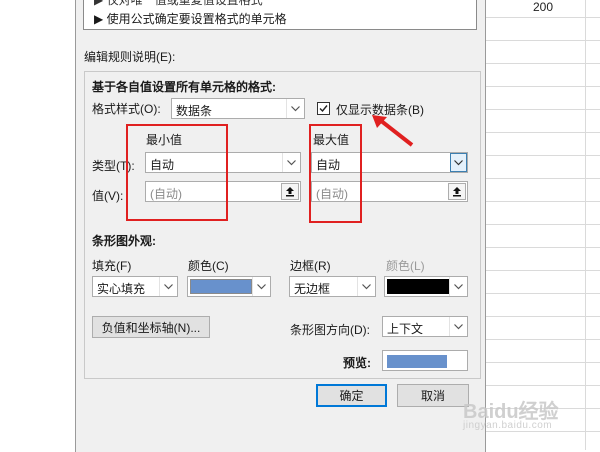 Image resolution: width=600 pixels, height=452 pixels. Describe the element at coordinates (130, 57) in the screenshot. I see `edit-rule-description-label: 编辑规则说明(E):` at that location.